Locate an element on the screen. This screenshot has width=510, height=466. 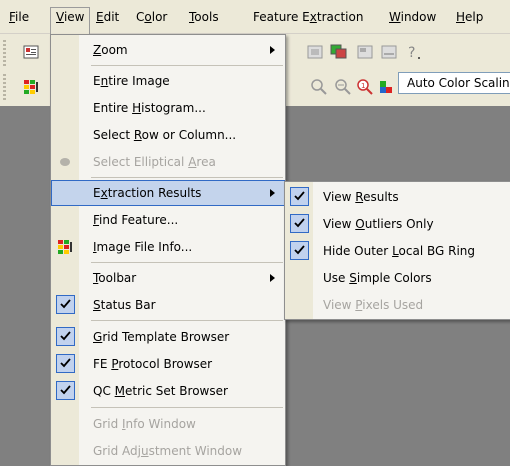
menu-item-entire-image: Entire Image is located at coordinates (168, 81).